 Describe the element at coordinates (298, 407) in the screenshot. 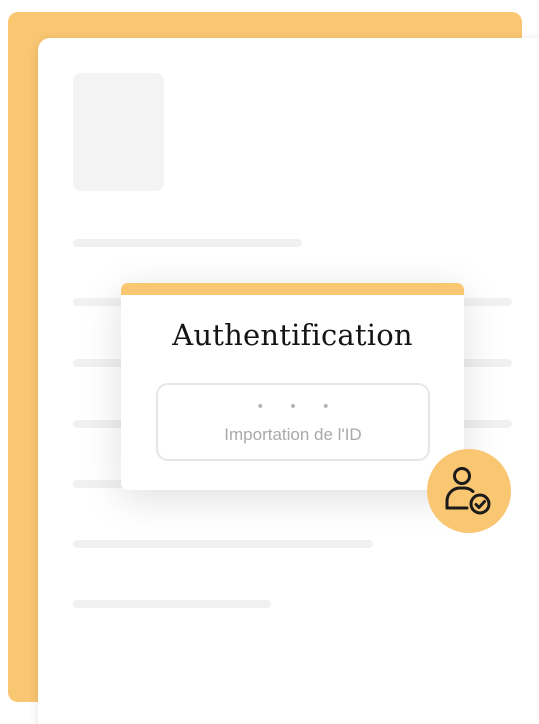

I see `loading-dots: • • •` at that location.